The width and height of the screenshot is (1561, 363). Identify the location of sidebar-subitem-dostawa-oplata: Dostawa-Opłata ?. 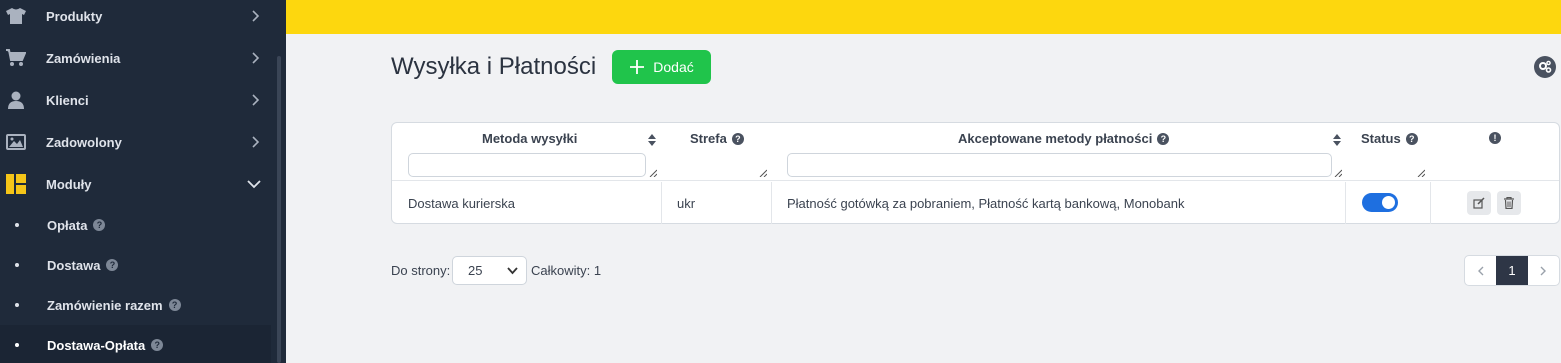
(135, 344).